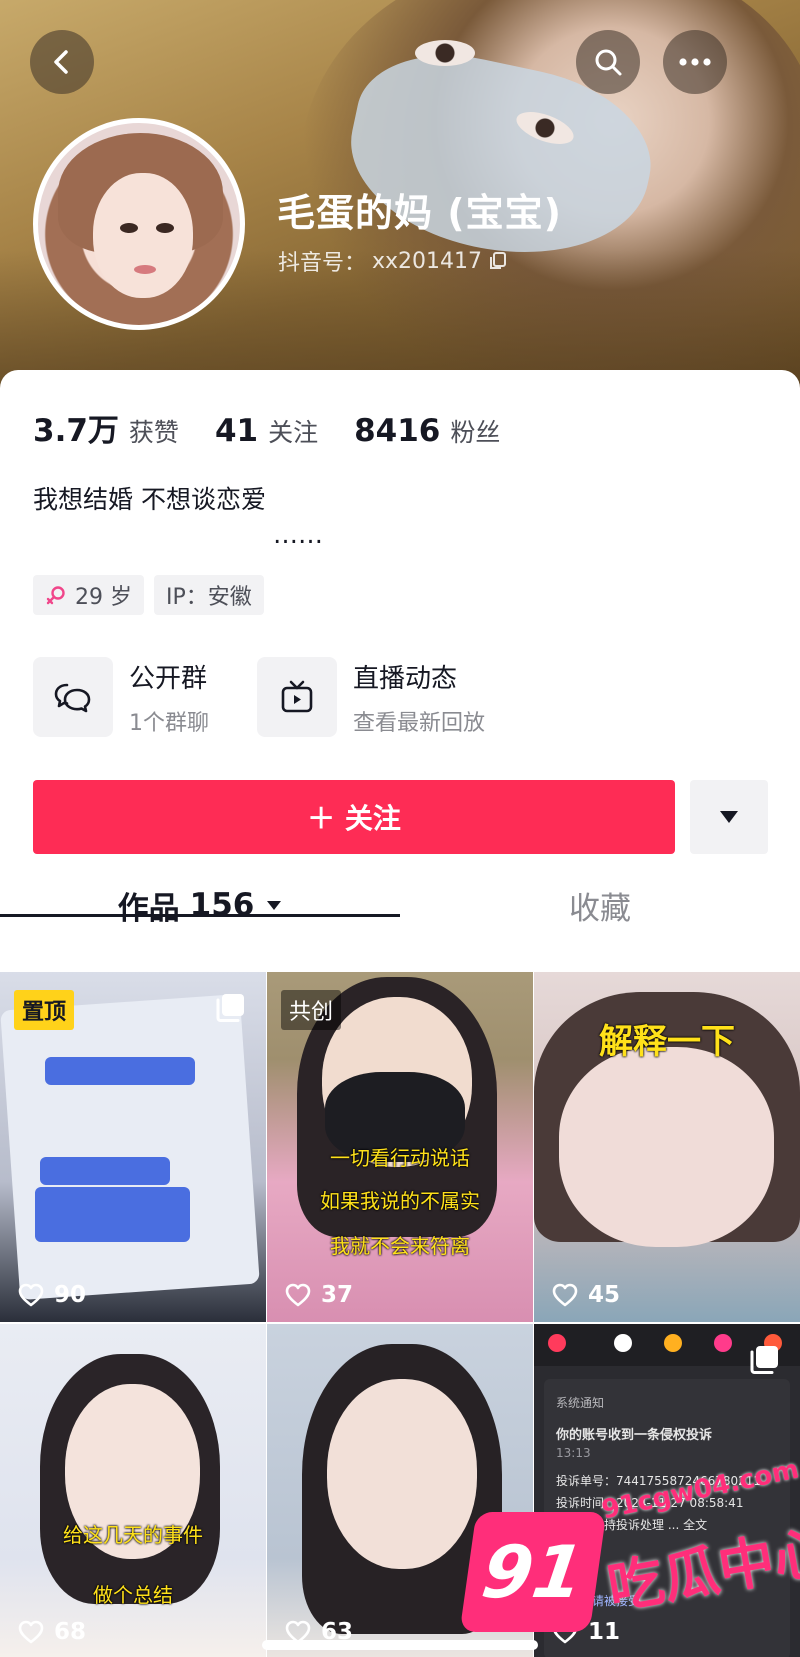  I want to click on video-caption: 我就不会来符离, so click(400, 1246).